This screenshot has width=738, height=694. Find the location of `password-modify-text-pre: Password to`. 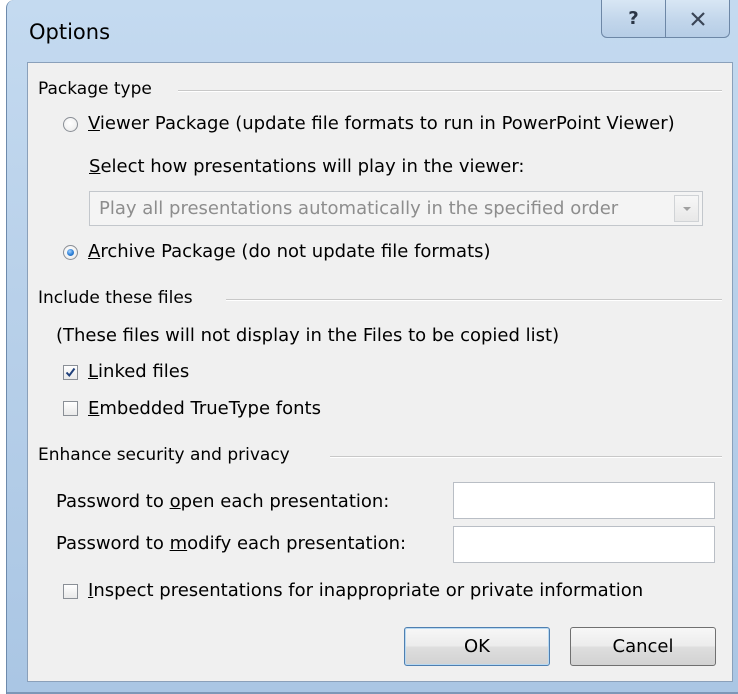

password-modify-text-pre: Password to is located at coordinates (113, 543).